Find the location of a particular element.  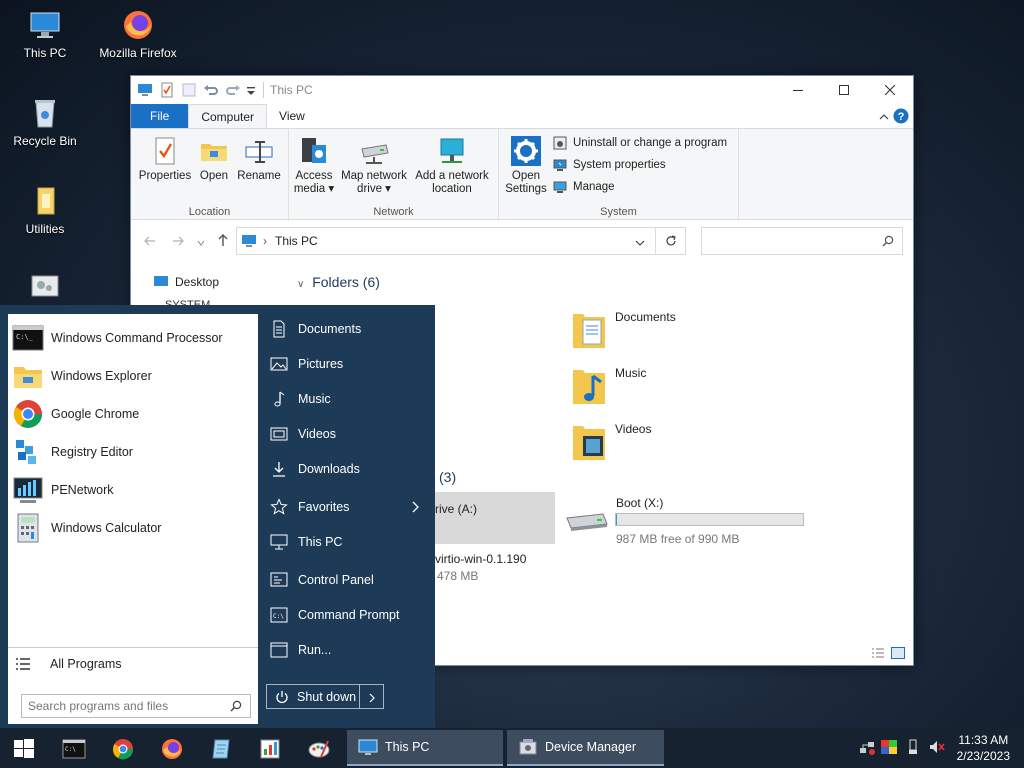

volume-muted-icon is located at coordinates (937, 747).